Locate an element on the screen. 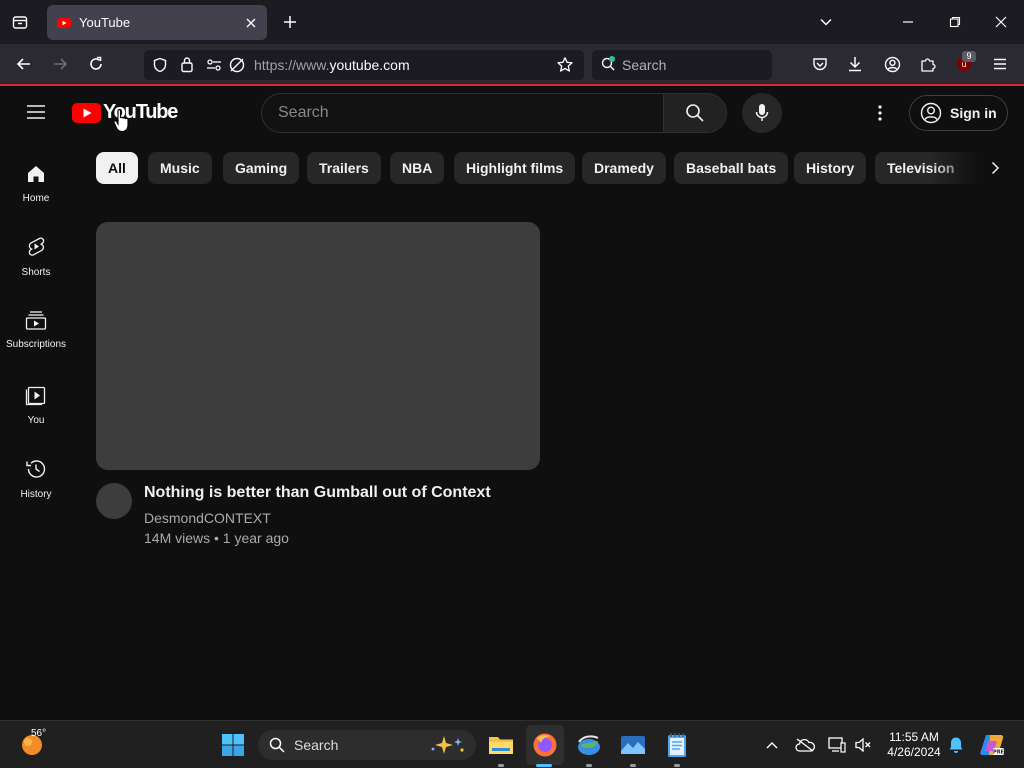  sign-in-label: Sign in is located at coordinates (973, 113).